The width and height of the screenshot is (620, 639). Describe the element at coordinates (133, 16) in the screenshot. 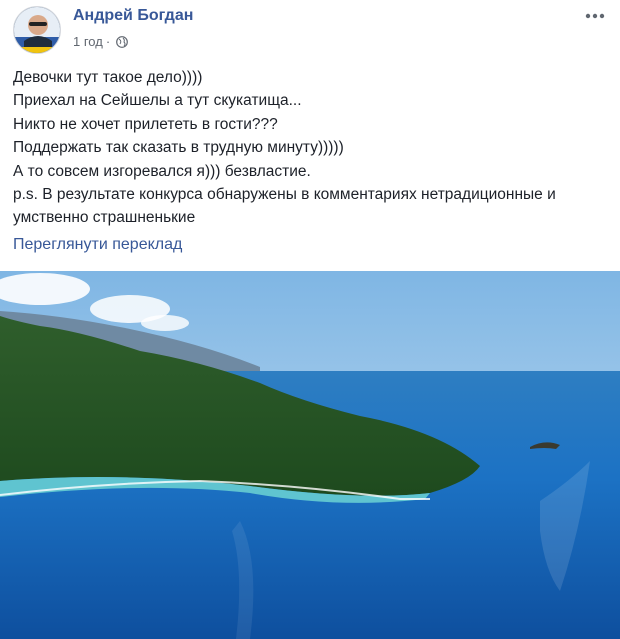

I see `author-name: Андрей Богдан` at that location.